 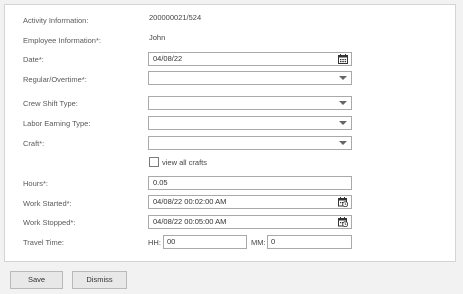 What do you see at coordinates (50, 103) in the screenshot?
I see `crew-shift-type-label: Crew Shift Type:` at bounding box center [50, 103].